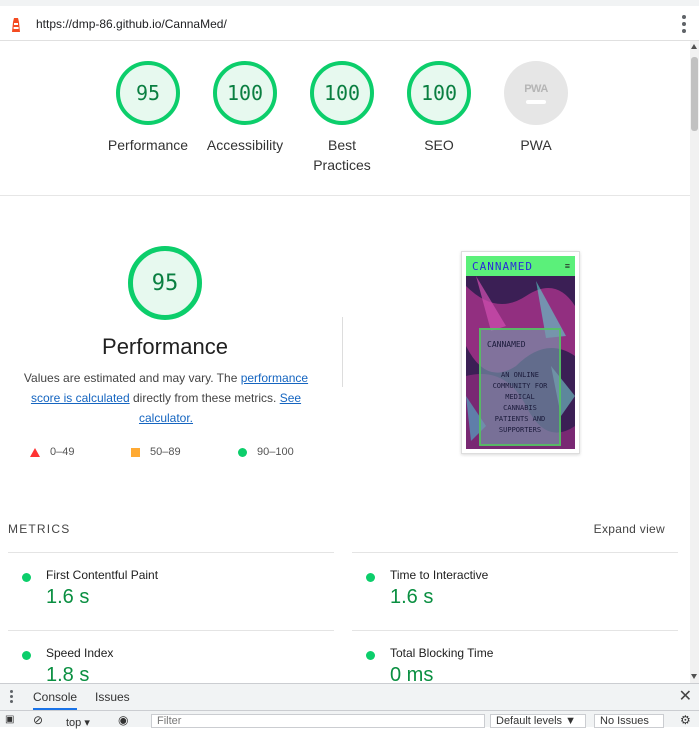 This screenshot has width=699, height=729. I want to click on gauge-seo: 100 SEO, so click(439, 108).